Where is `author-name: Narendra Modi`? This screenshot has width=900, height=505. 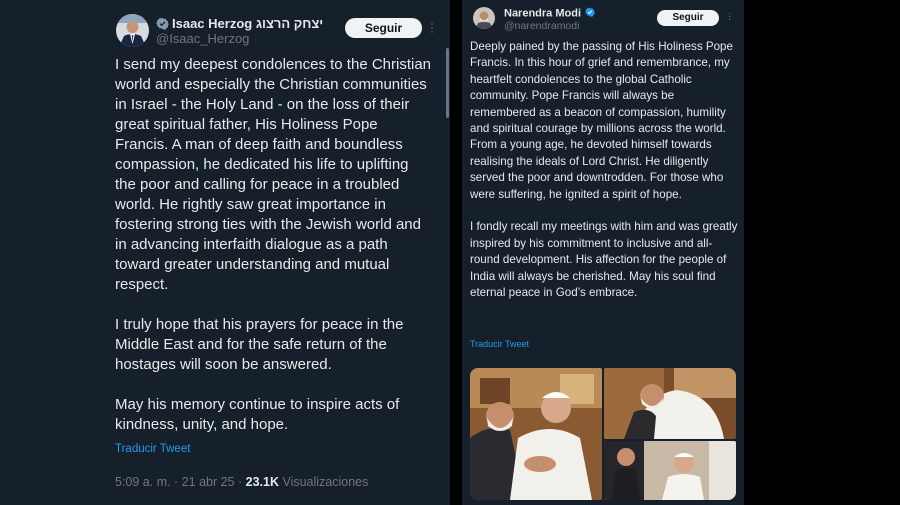
author-name: Narendra Modi is located at coordinates (549, 13).